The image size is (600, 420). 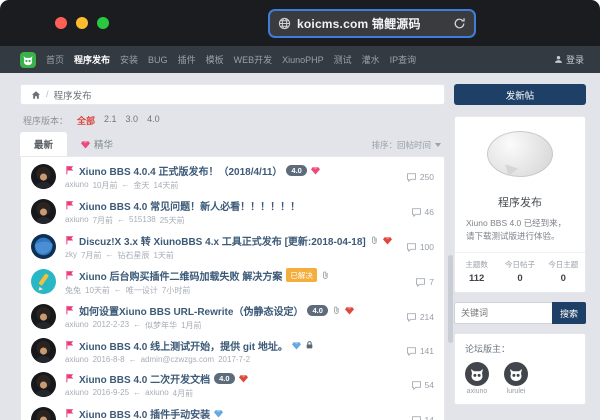 I want to click on tab-latest: 最新, so click(x=44, y=144).